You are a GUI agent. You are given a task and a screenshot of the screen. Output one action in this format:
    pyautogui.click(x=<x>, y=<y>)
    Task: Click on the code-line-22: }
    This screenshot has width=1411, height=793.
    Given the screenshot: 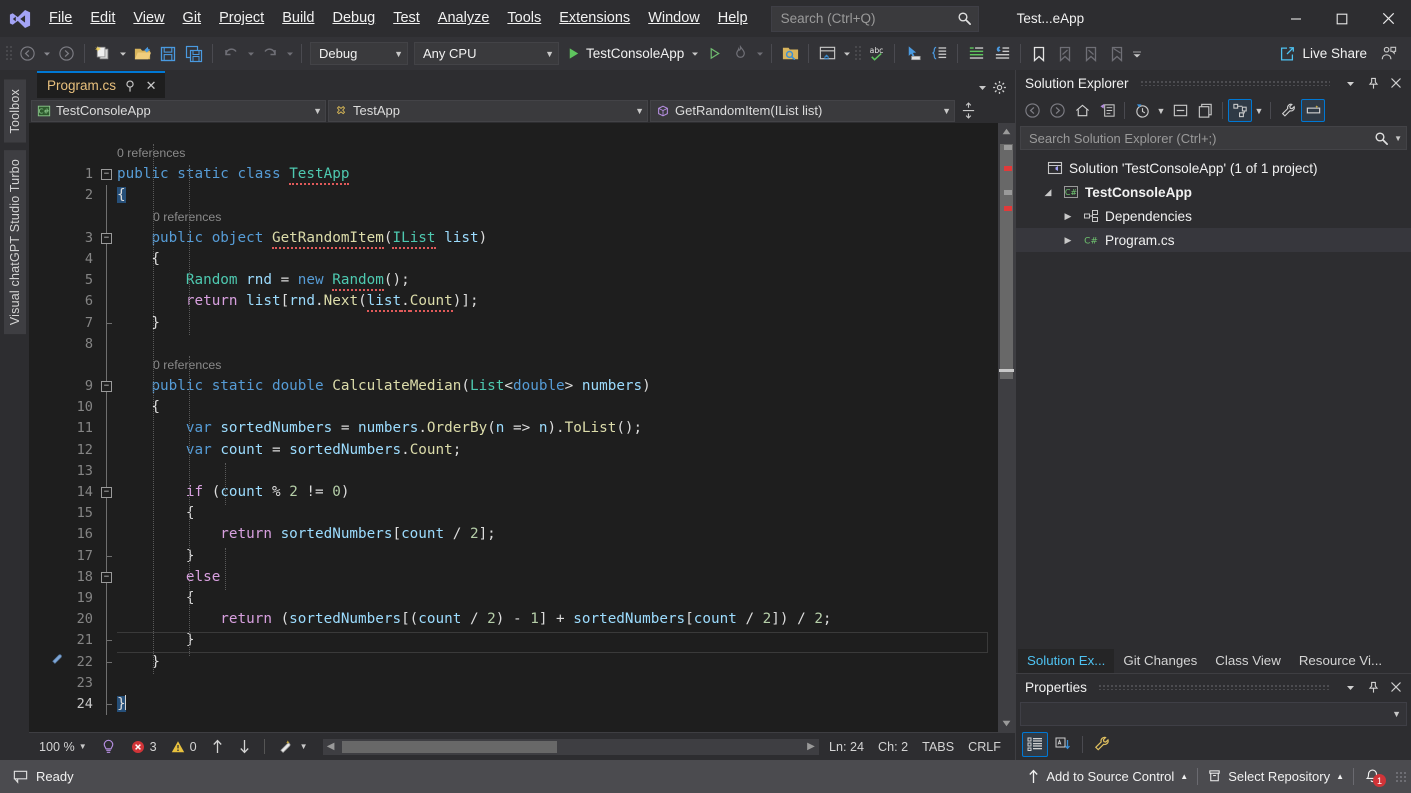 What is the action you would take?
    pyautogui.click(x=557, y=662)
    